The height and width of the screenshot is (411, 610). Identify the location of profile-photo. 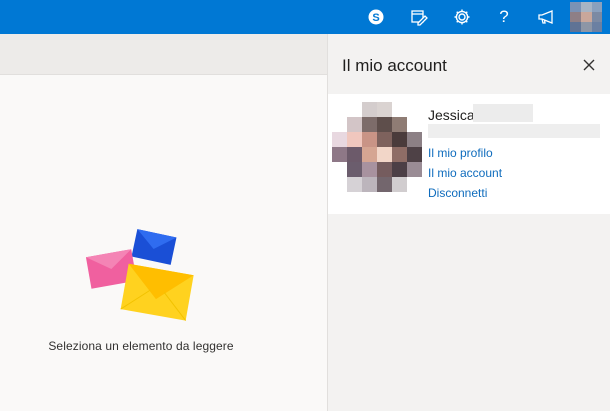
(377, 147).